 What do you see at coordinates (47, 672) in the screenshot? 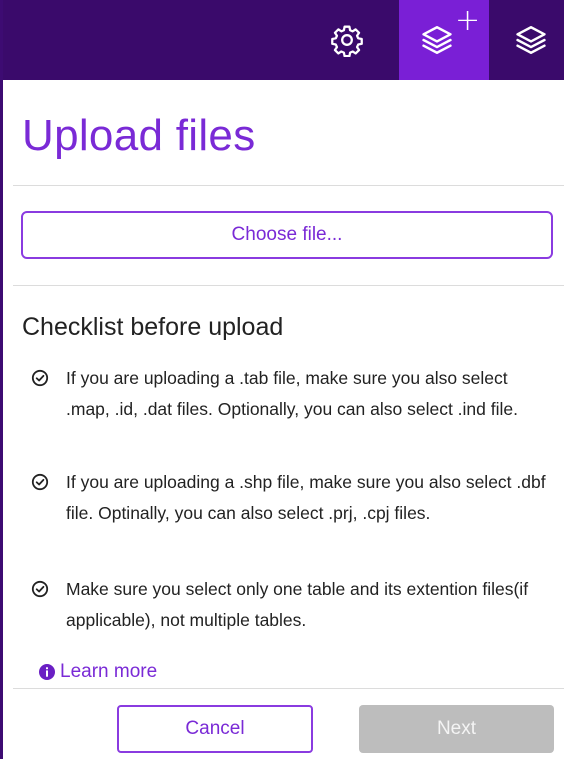
I see `info-icon` at bounding box center [47, 672].